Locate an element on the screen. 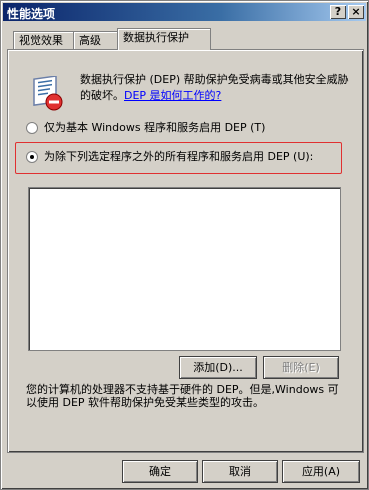  radio-label: 为除下列选定程序之外的所有程序和服务启用 DEP (U): is located at coordinates (179, 156).